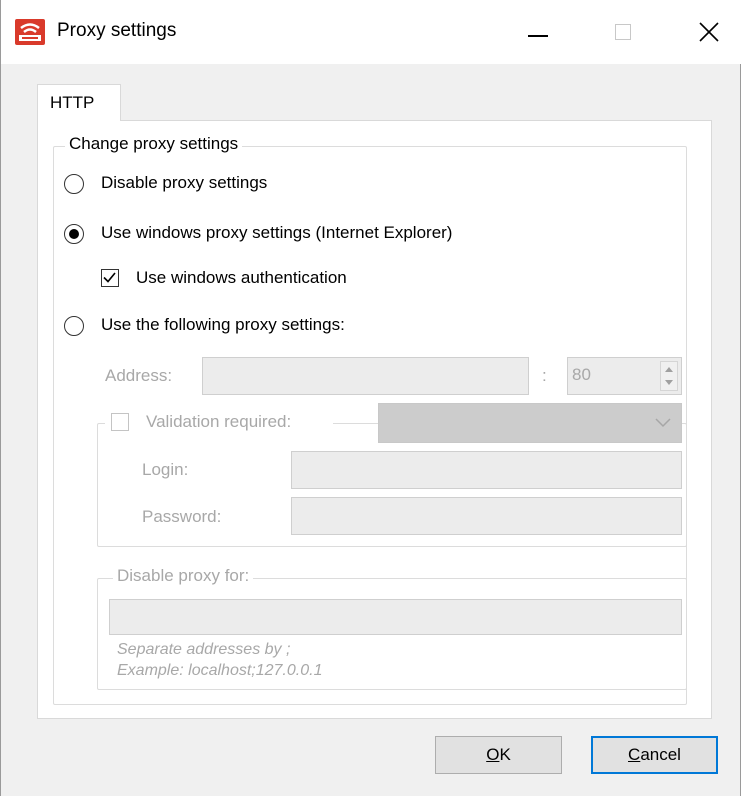 This screenshot has width=741, height=796. What do you see at coordinates (669, 382) in the screenshot?
I see `spin-down-icon` at bounding box center [669, 382].